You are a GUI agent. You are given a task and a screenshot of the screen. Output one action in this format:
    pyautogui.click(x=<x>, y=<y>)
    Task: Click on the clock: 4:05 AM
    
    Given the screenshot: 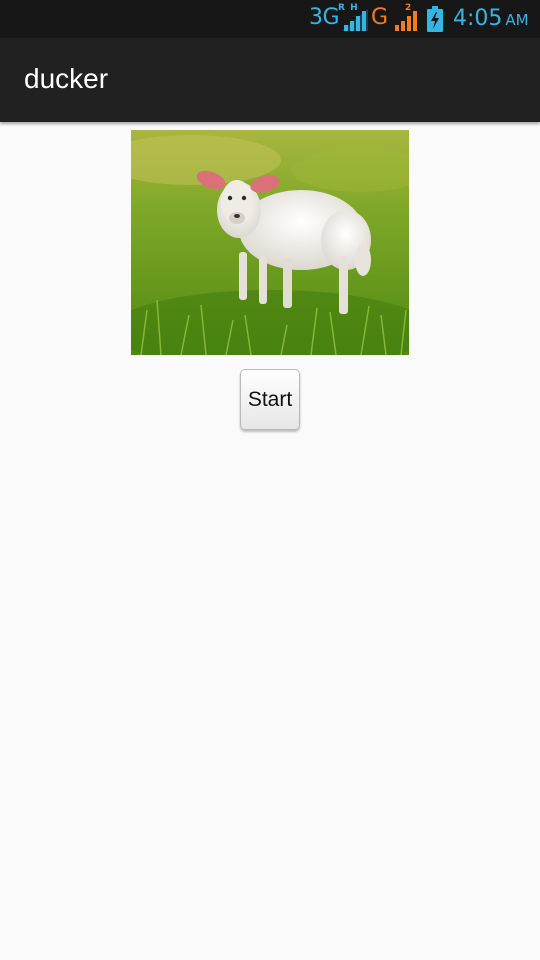 What is the action you would take?
    pyautogui.click(x=491, y=18)
    